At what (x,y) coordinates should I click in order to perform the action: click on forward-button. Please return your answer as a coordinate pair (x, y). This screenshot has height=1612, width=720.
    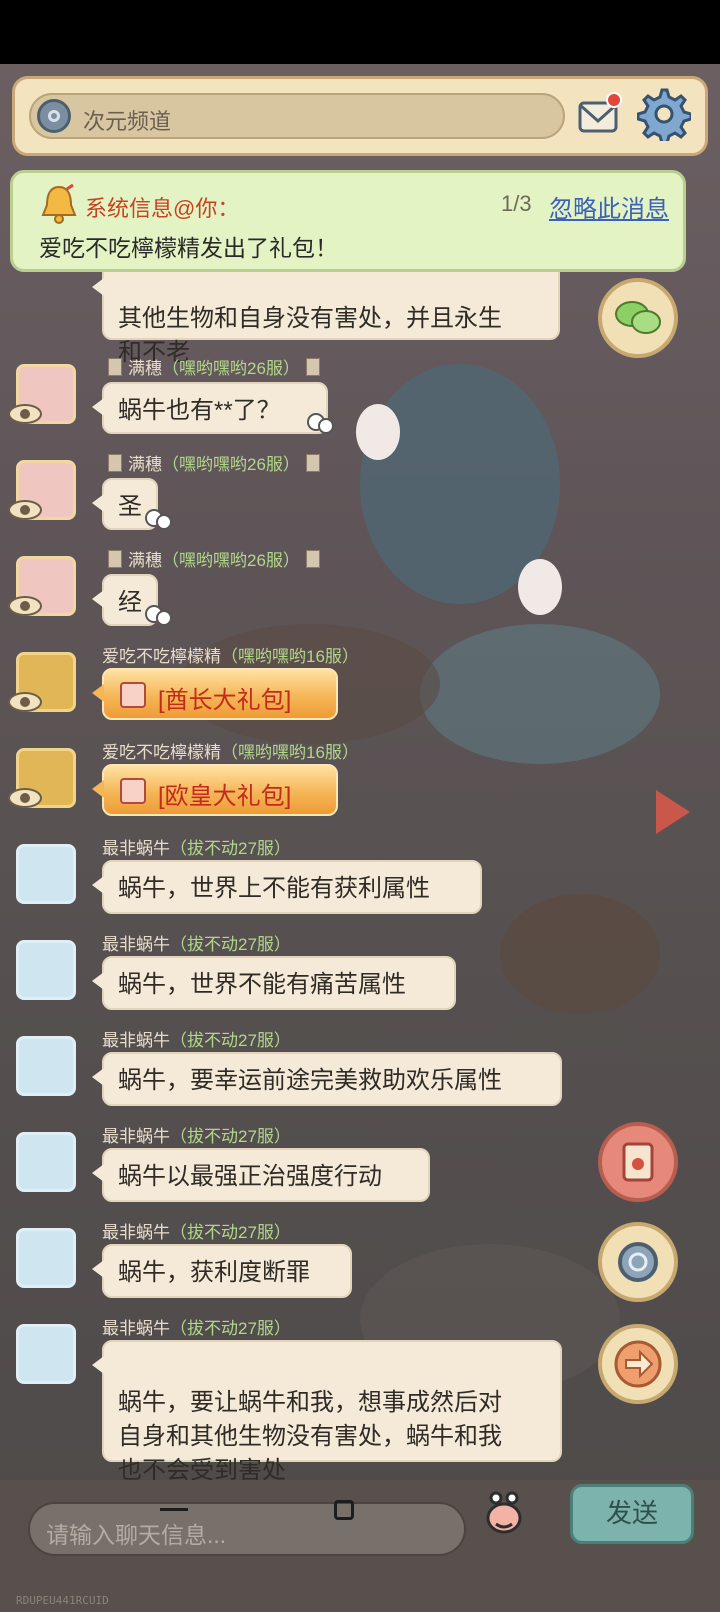
    Looking at the image, I should click on (638, 1364).